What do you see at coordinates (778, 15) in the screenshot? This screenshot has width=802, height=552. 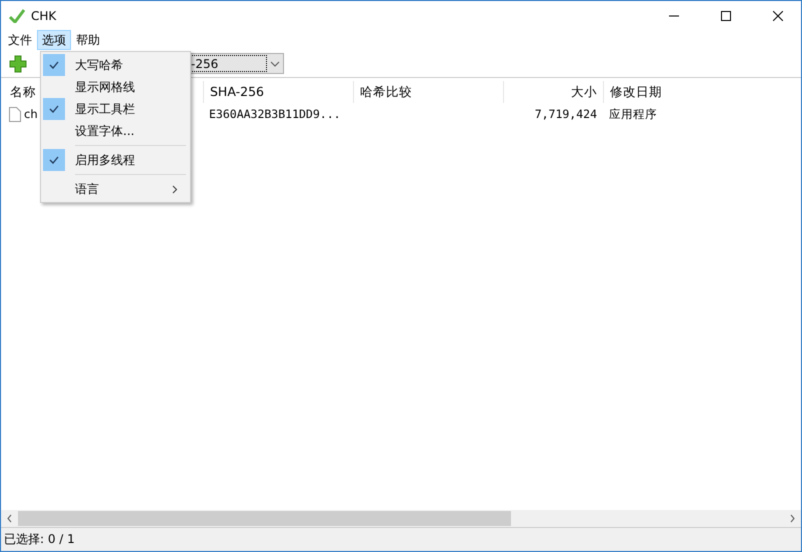 I see `close-icon` at bounding box center [778, 15].